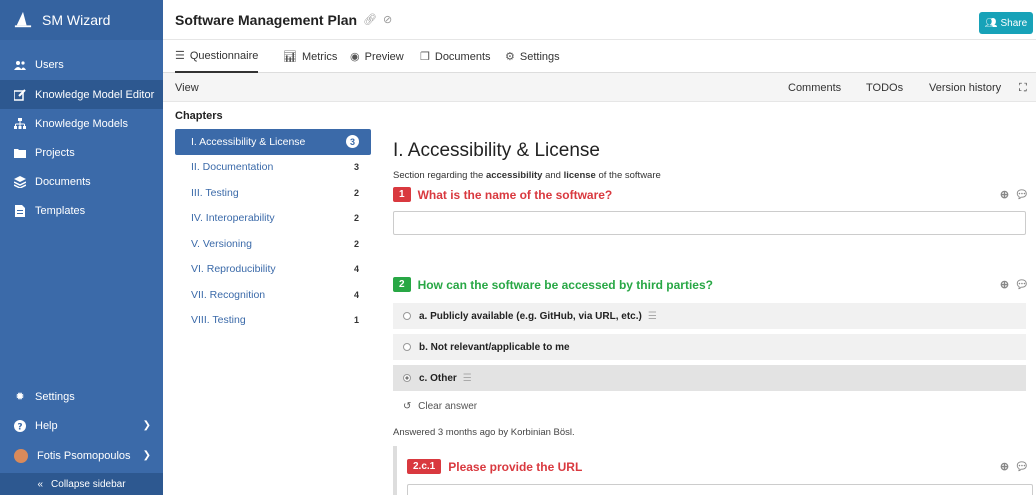 The width and height of the screenshot is (1036, 495). What do you see at coordinates (1023, 88) in the screenshot?
I see `fullscreen-icon: ⛶` at bounding box center [1023, 88].